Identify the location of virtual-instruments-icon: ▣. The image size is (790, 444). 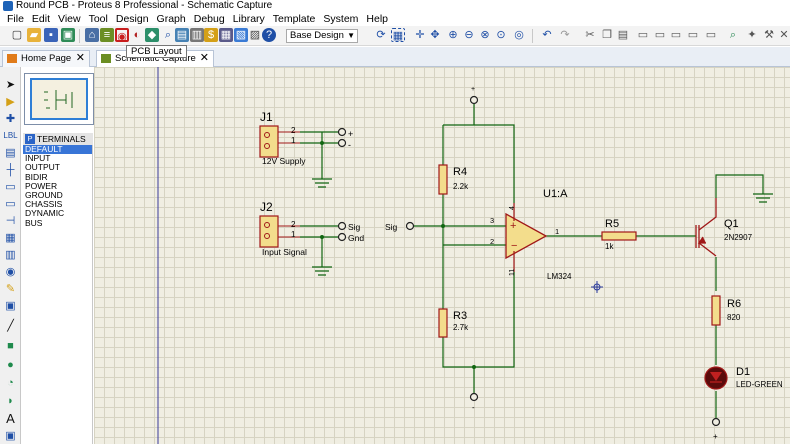
(10, 306).